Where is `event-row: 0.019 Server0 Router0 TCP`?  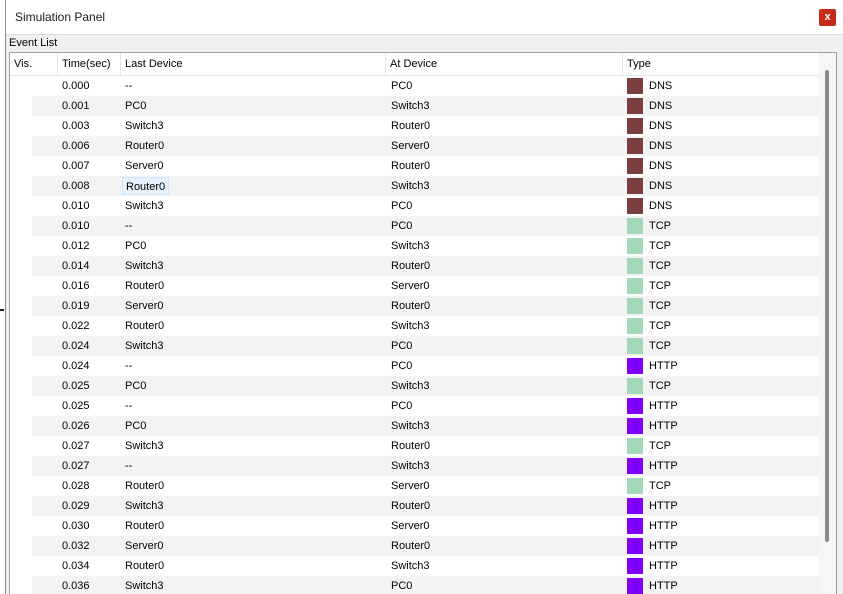
event-row: 0.019 Server0 Router0 TCP is located at coordinates (414, 306).